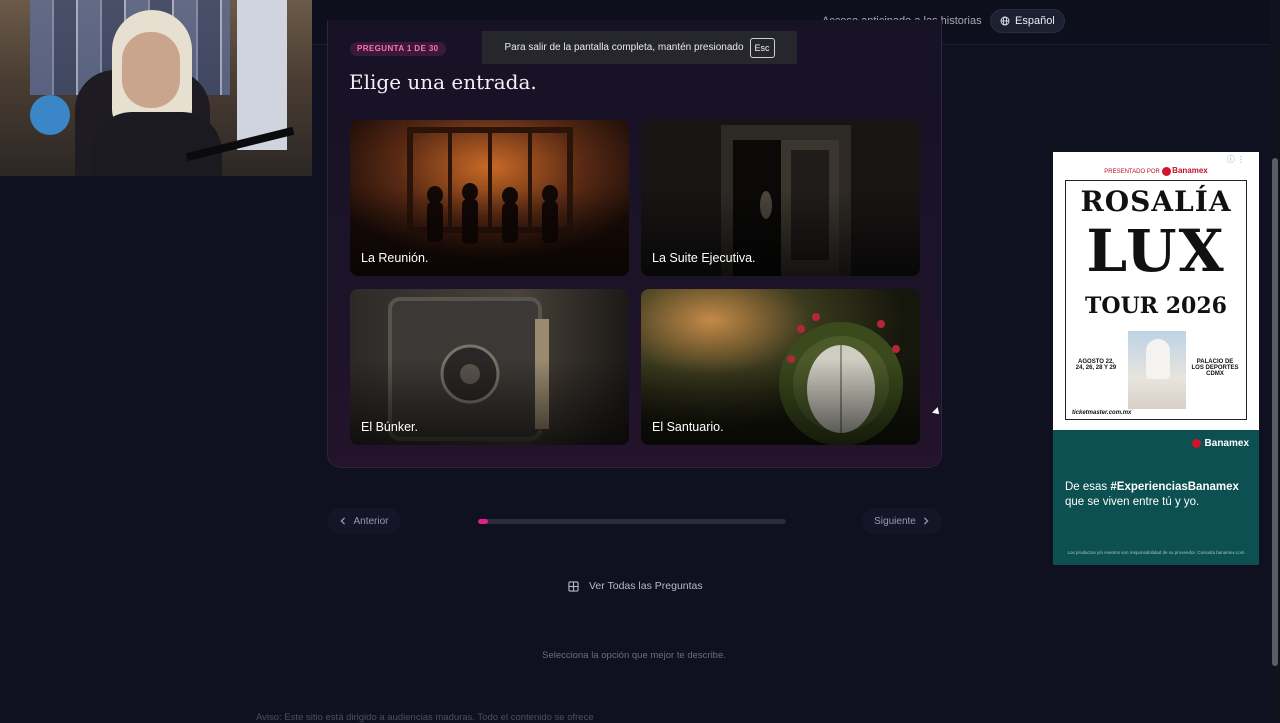 The height and width of the screenshot is (723, 1280). Describe the element at coordinates (1005, 21) in the screenshot. I see `globe-icon` at that location.